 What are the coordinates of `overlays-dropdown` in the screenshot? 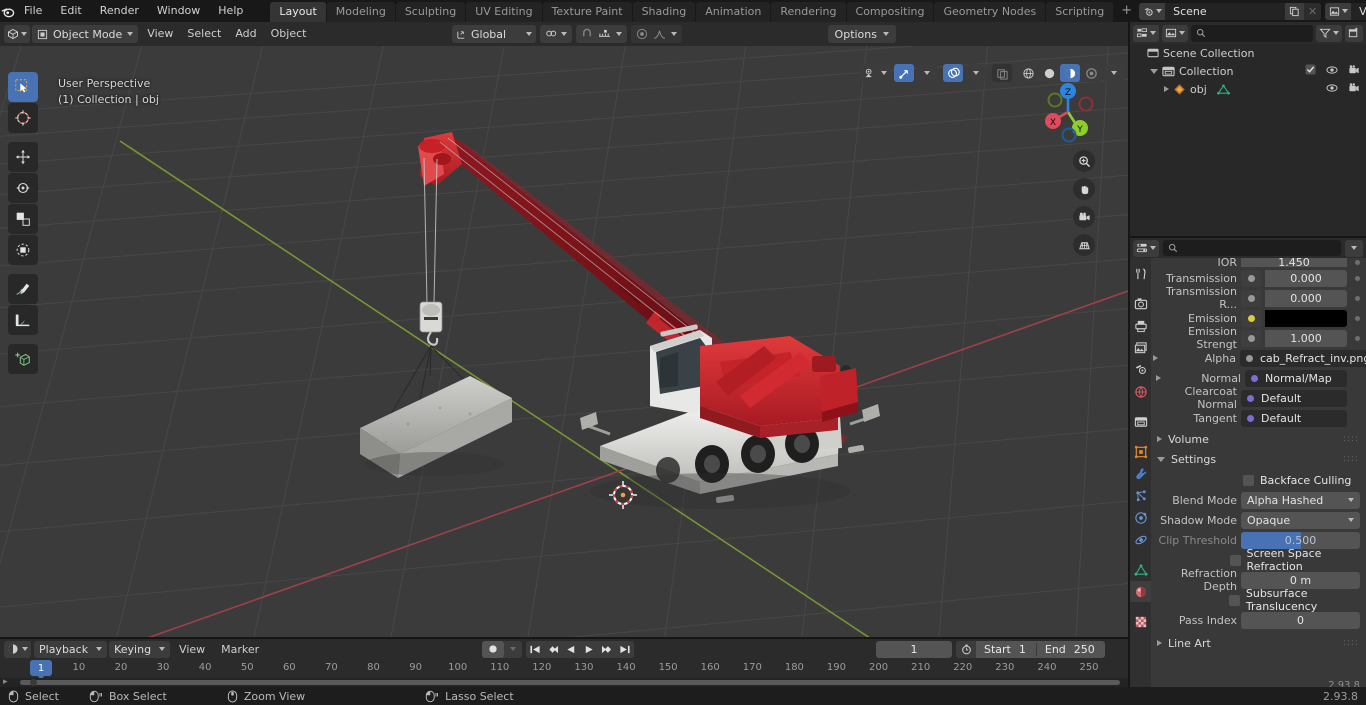 It's located at (976, 73).